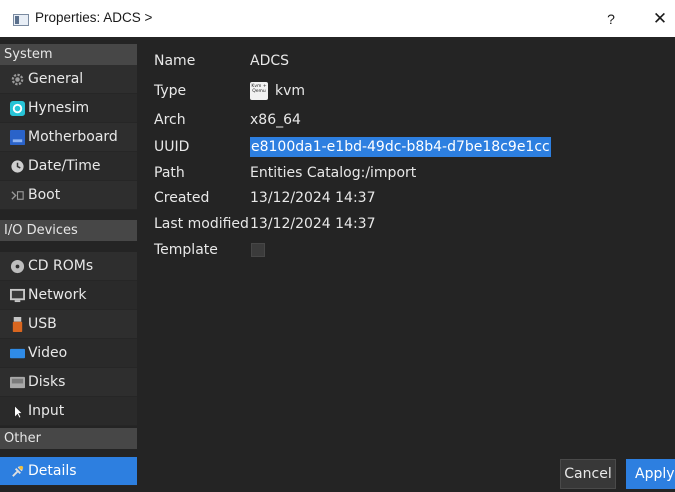 The width and height of the screenshot is (675, 492). I want to click on sidebar-item-label: Motherboard, so click(73, 137).